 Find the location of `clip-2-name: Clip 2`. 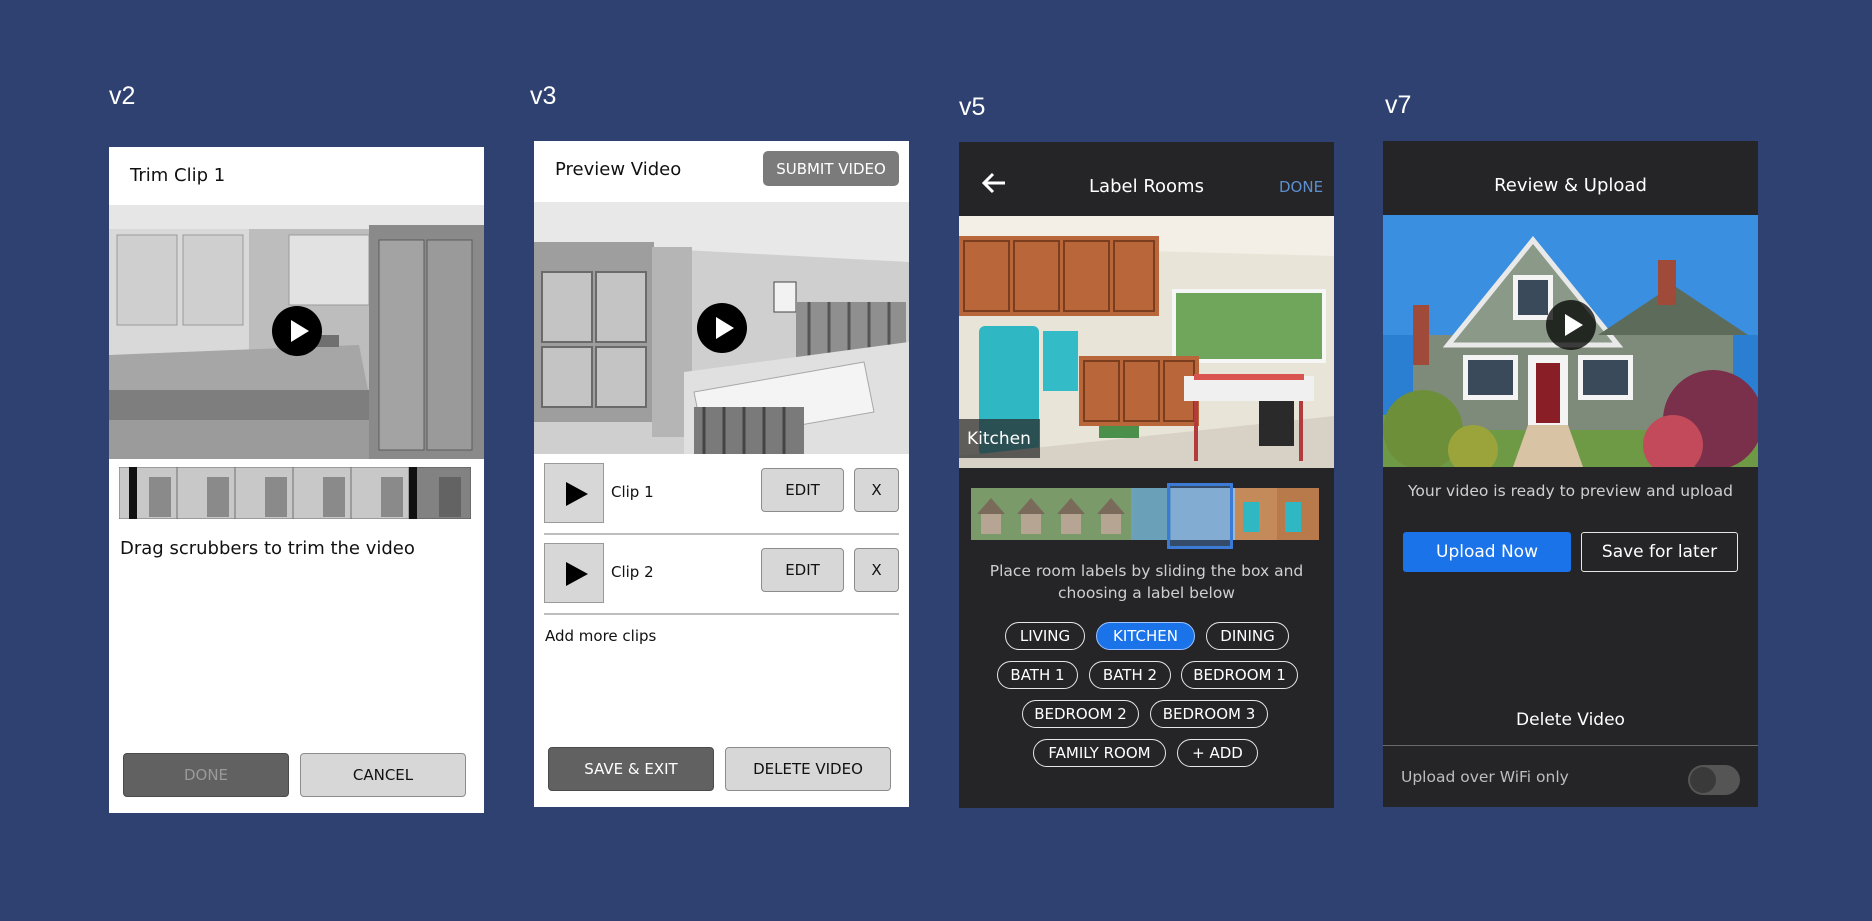

clip-2-name: Clip 2 is located at coordinates (632, 572).